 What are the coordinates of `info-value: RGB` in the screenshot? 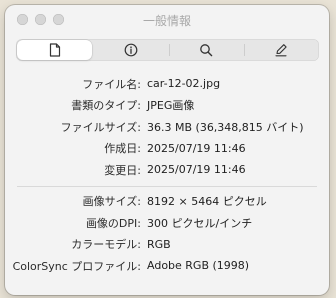 It's located at (159, 244).